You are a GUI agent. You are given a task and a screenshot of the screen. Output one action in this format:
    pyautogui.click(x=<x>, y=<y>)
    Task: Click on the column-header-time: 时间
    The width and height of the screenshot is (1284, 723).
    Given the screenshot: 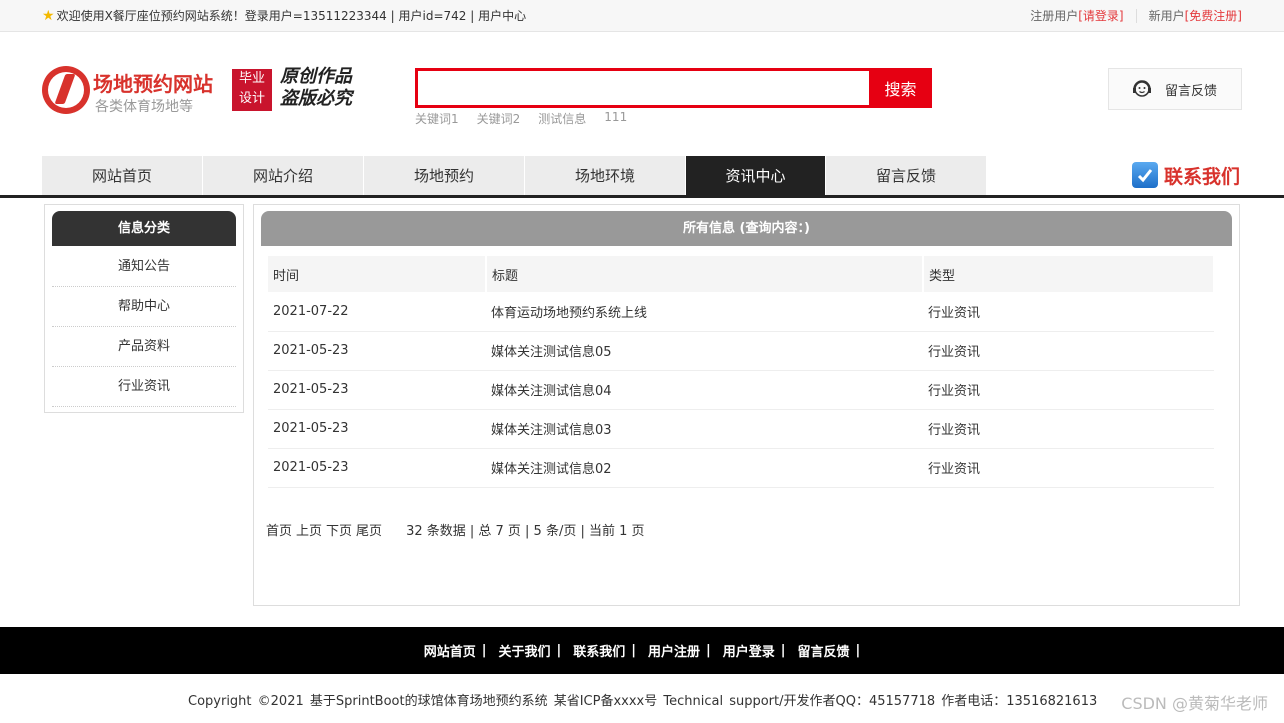 What is the action you would take?
    pyautogui.click(x=377, y=274)
    